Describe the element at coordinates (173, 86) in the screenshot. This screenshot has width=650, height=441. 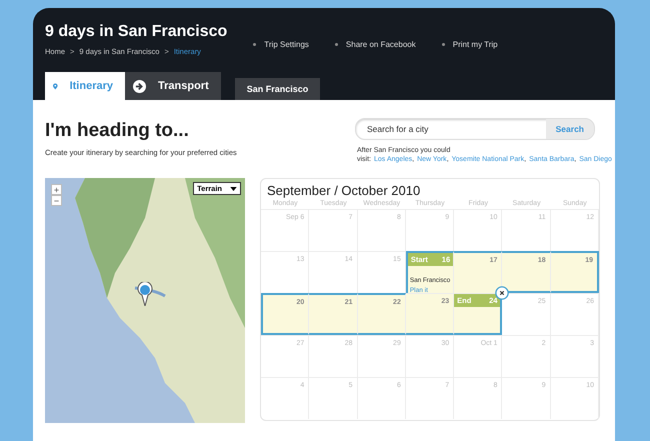
I see `tab: Transport` at that location.